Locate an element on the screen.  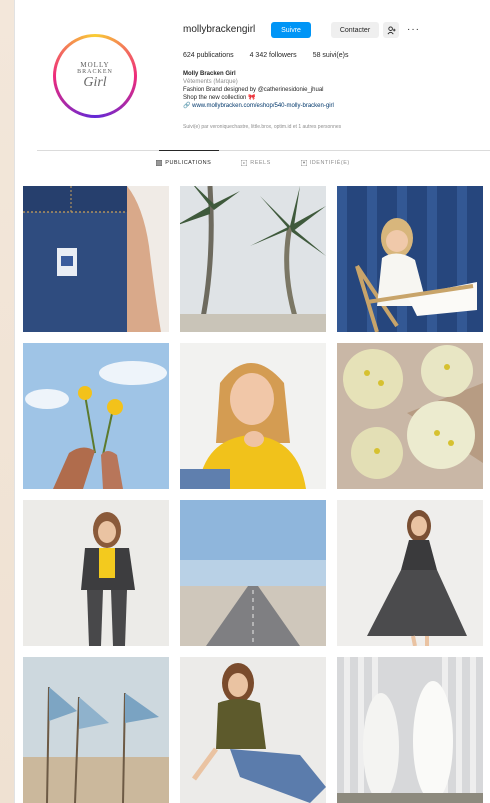
post-girl-khaki-top-jeans is located at coordinates (253, 730).